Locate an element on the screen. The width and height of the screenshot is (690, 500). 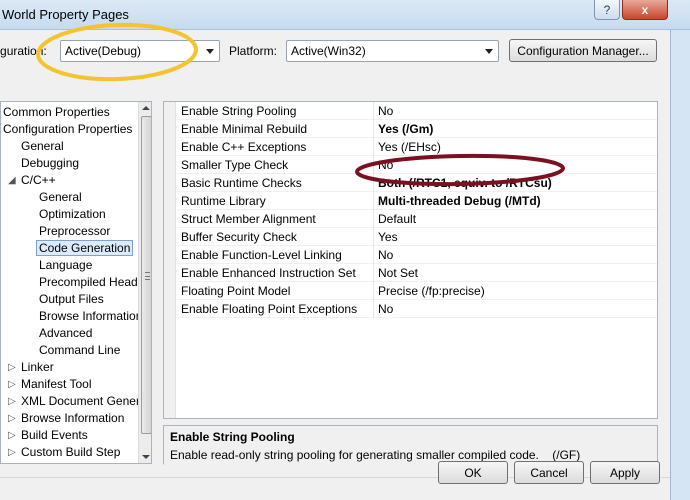
tree-item: Precompiled Headers is located at coordinates (95, 282).